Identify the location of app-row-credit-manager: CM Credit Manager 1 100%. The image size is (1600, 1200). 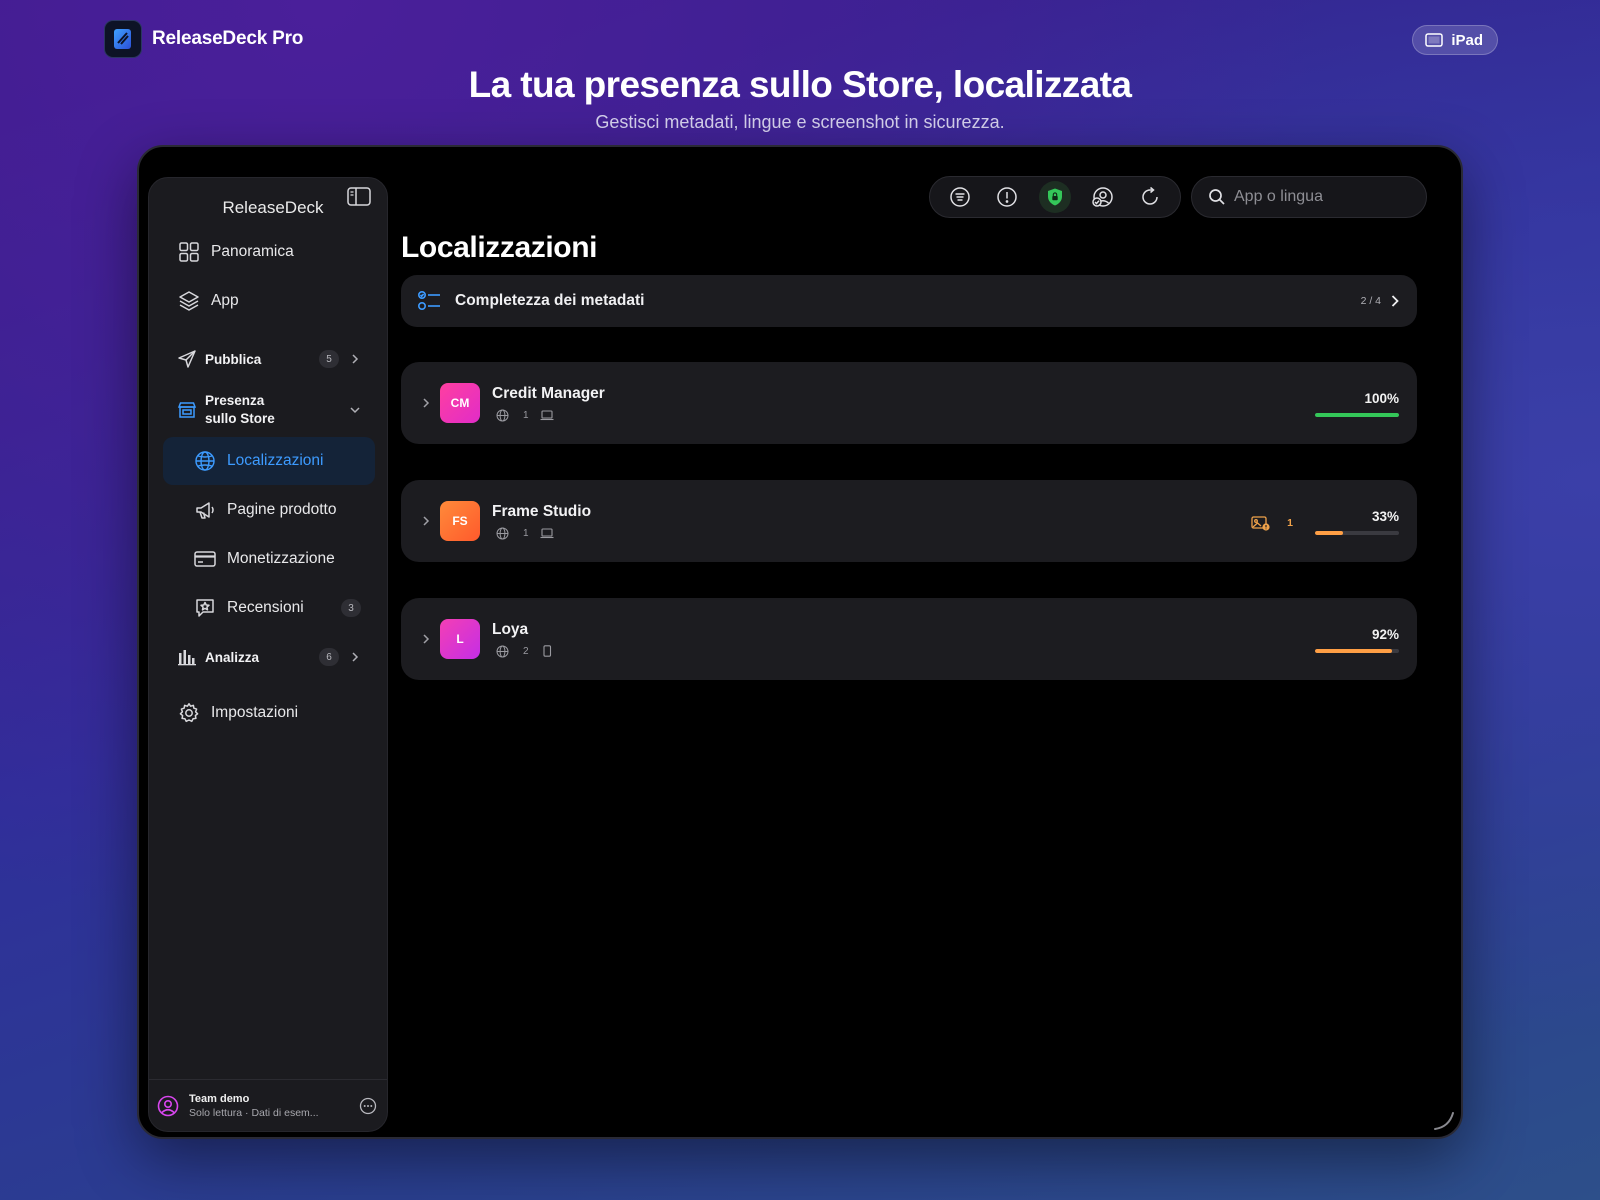
(909, 403).